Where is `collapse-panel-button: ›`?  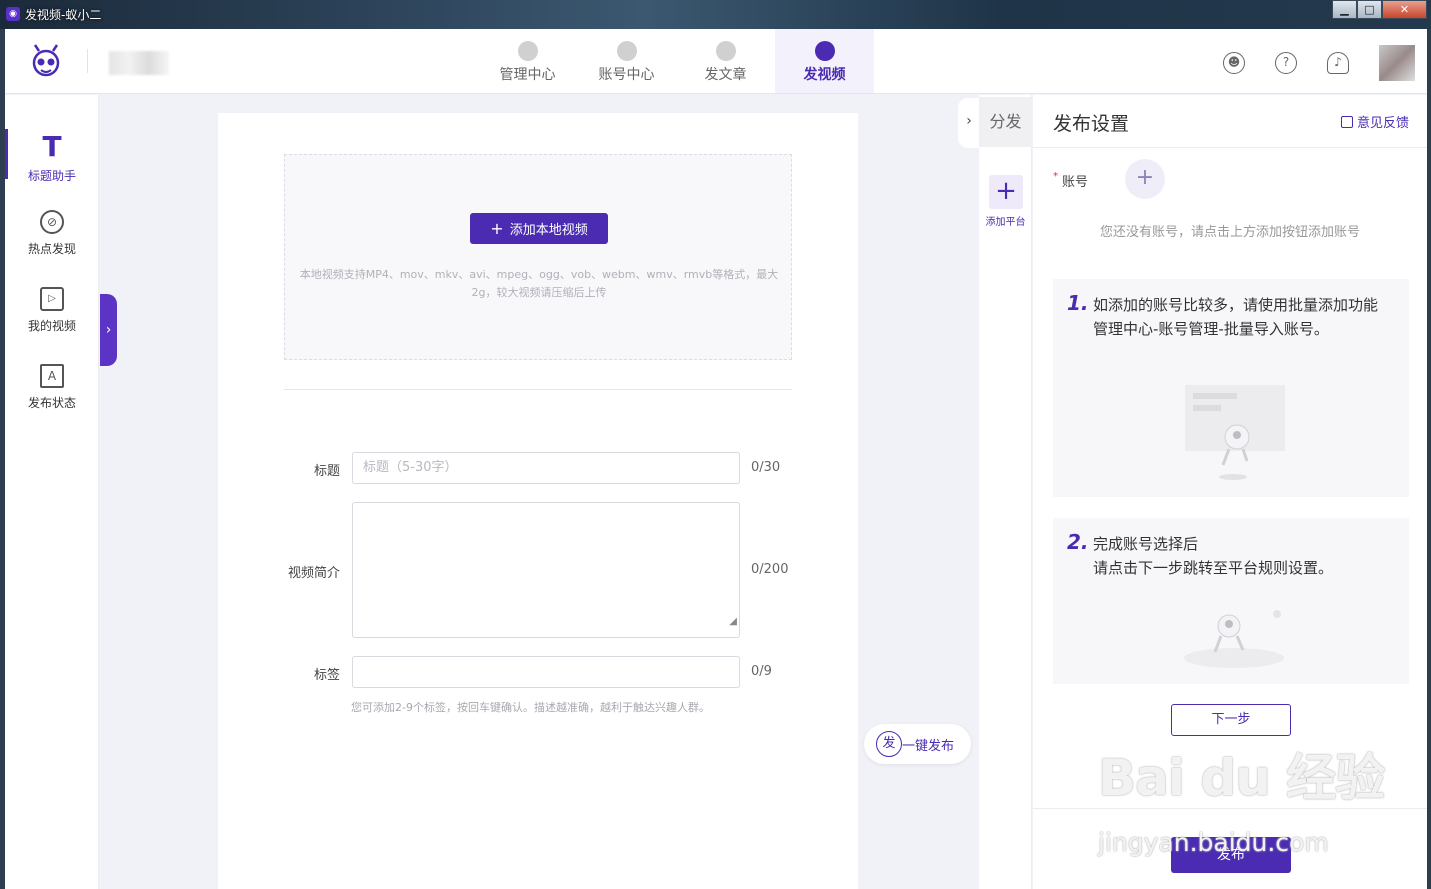 collapse-panel-button: › is located at coordinates (969, 123).